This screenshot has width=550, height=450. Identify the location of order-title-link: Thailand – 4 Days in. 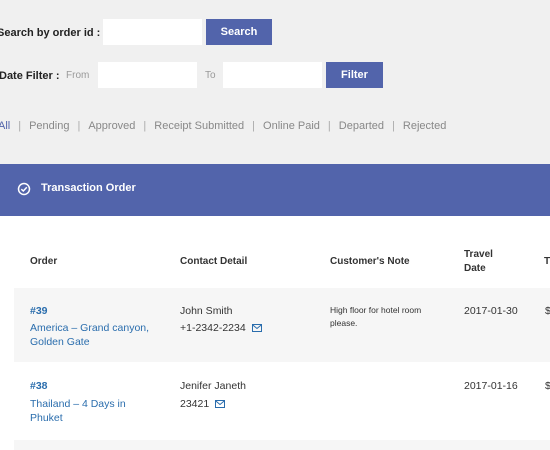
(78, 404).